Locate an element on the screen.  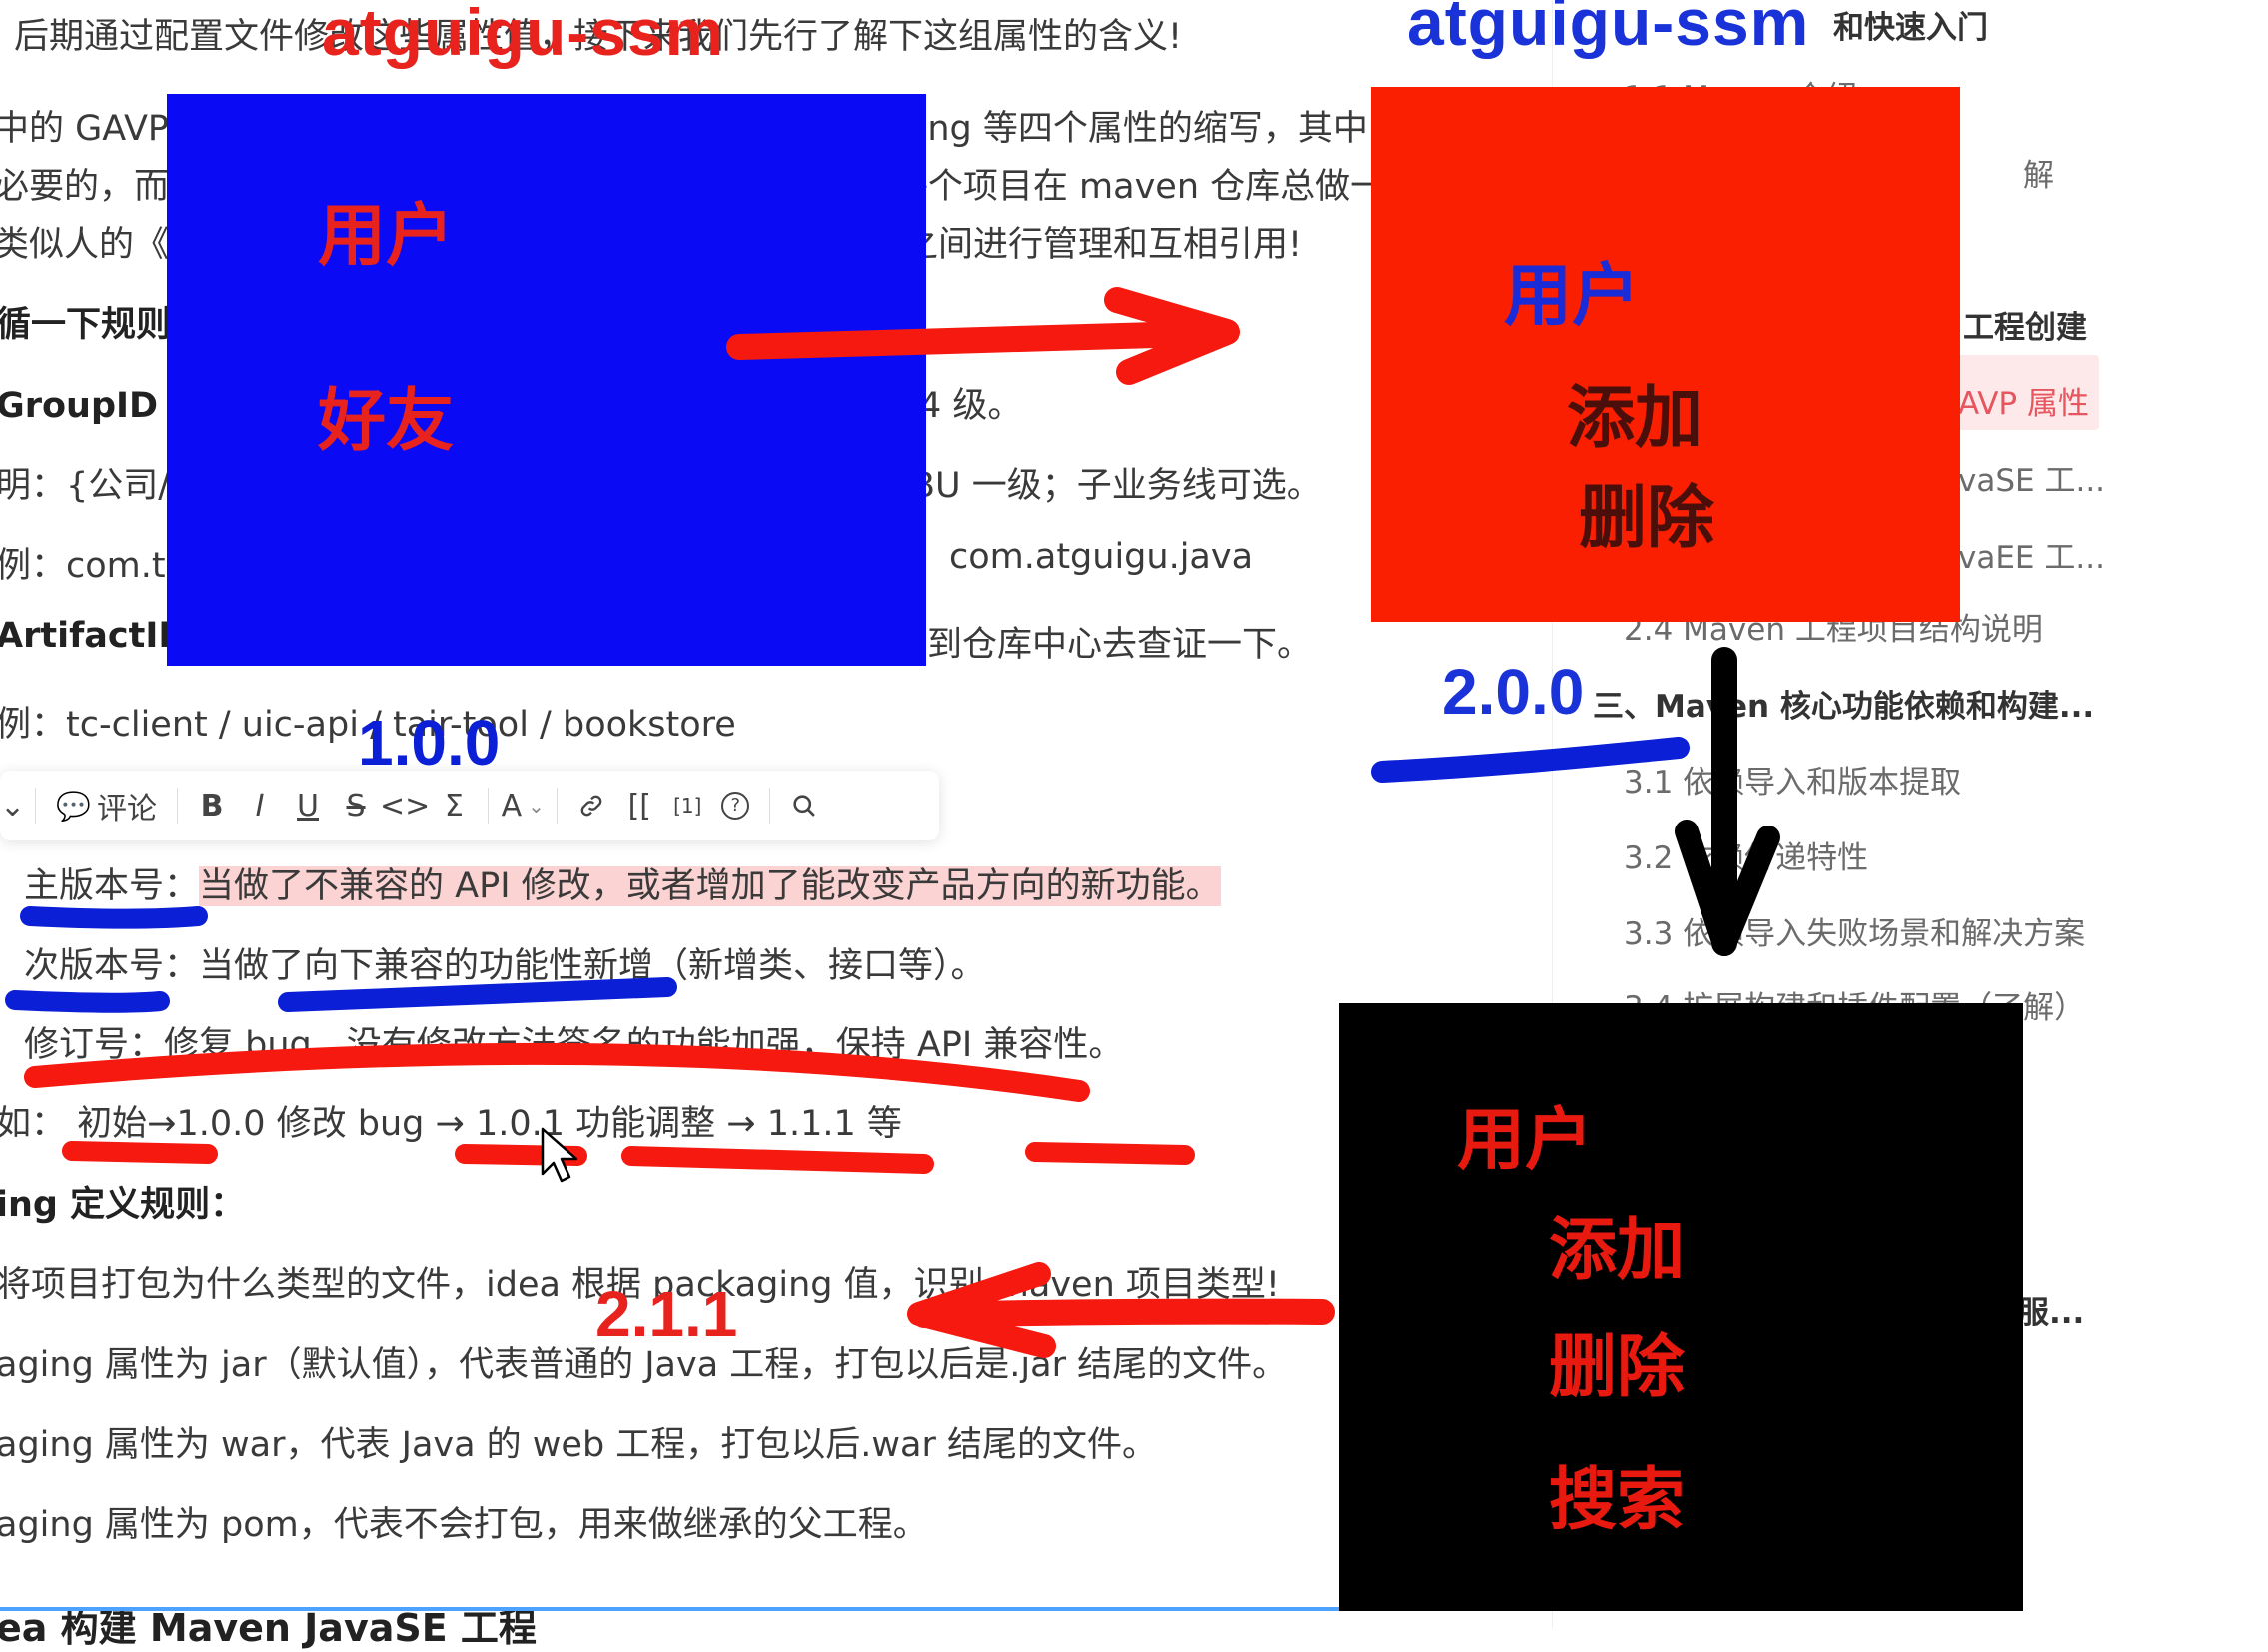
underline-blue-minor-label is located at coordinates (87, 1001).